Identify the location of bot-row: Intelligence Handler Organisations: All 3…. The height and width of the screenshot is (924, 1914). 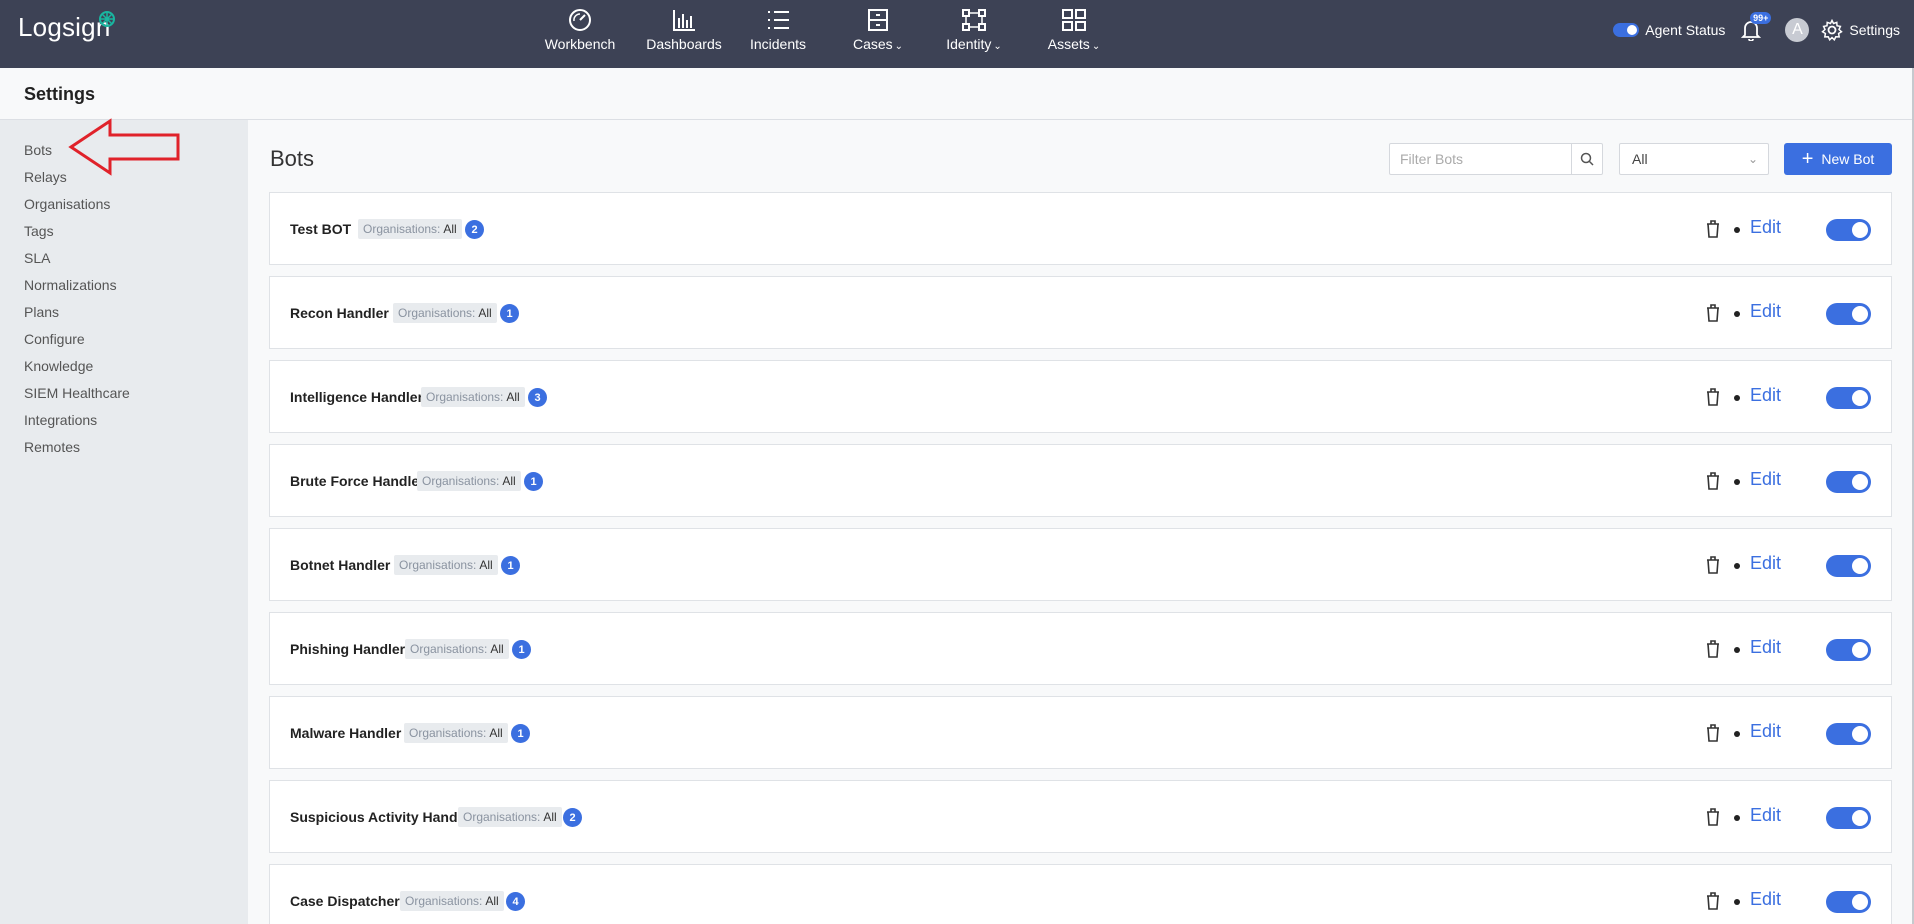
(1080, 396).